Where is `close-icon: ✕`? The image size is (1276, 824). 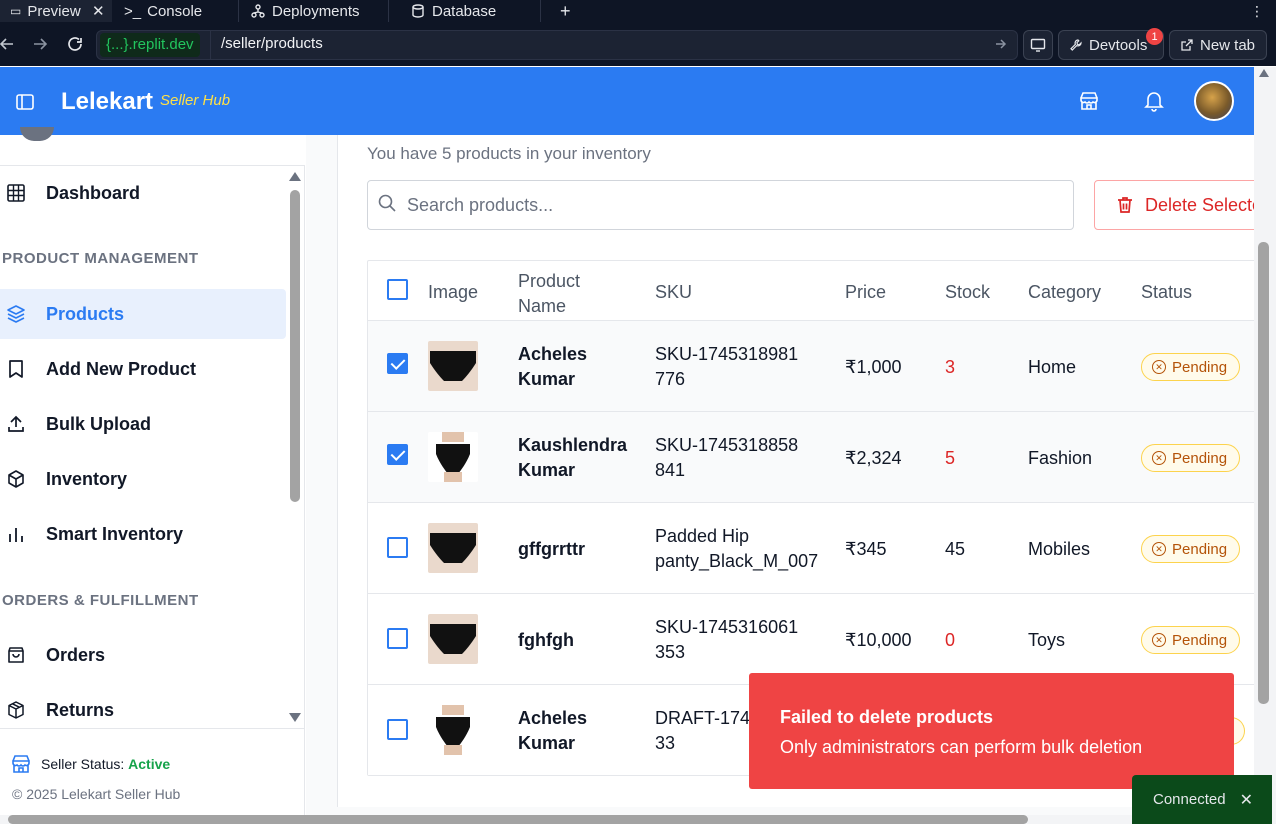
close-icon: ✕ is located at coordinates (1246, 800).